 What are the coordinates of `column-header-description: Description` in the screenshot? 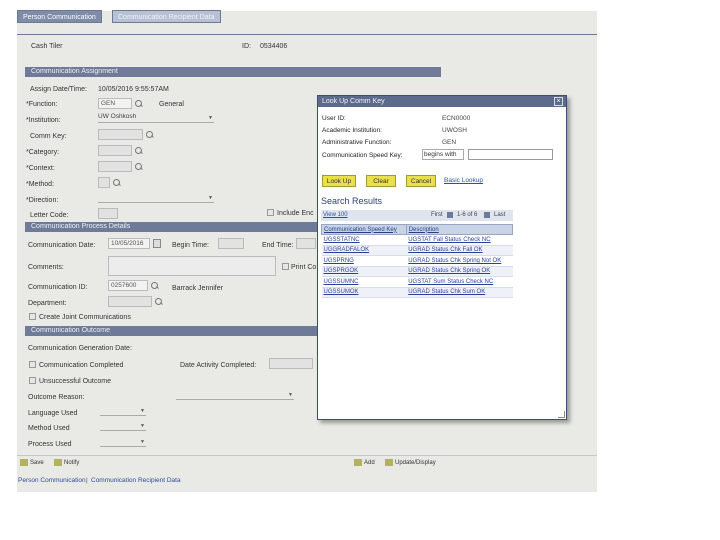 It's located at (459, 229).